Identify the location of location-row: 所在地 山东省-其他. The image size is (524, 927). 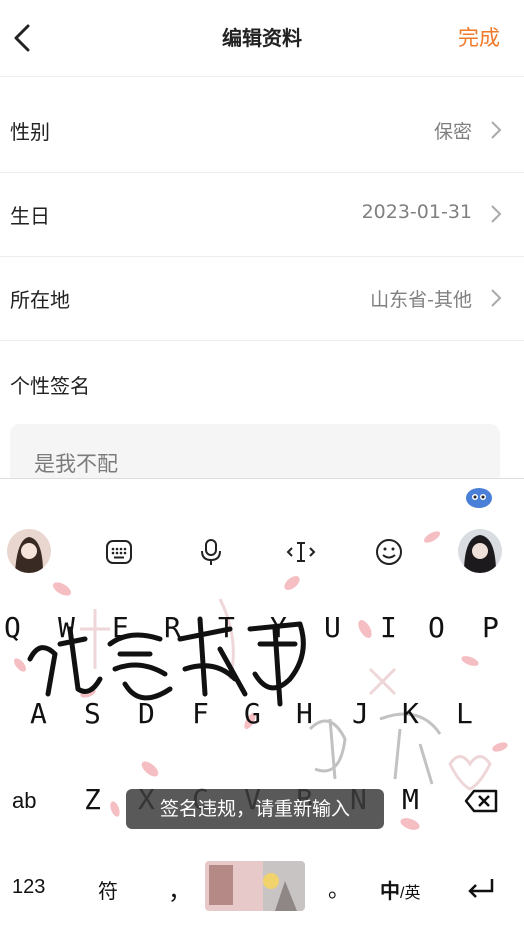
(262, 298).